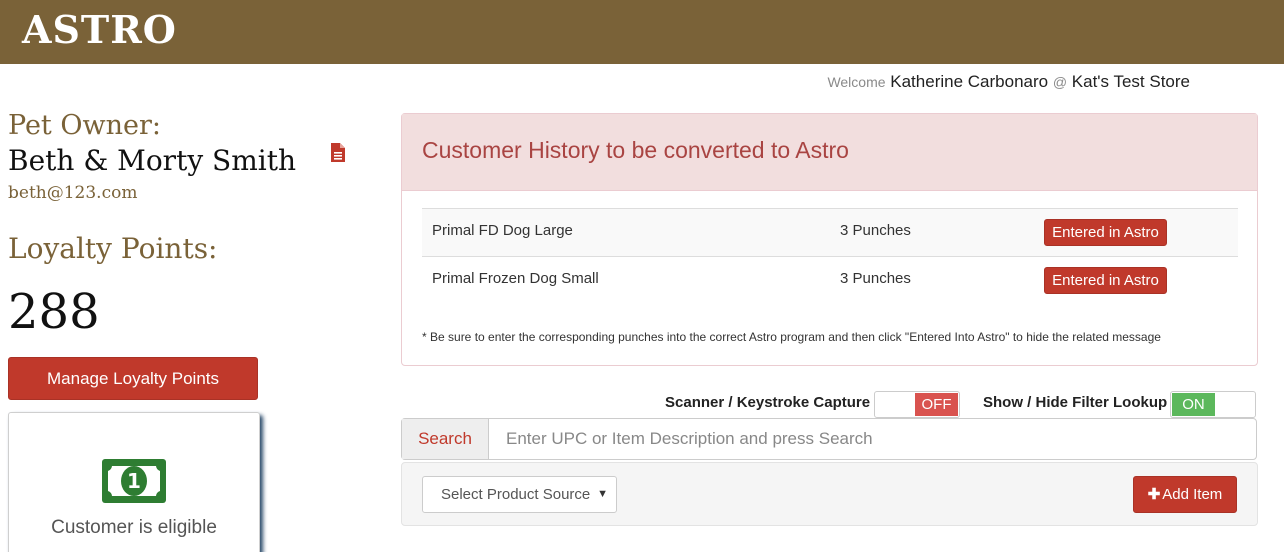 This screenshot has width=1284, height=552. What do you see at coordinates (829, 494) in the screenshot?
I see `filter-panel: Select Product Source ▼ ✚ Add Item` at bounding box center [829, 494].